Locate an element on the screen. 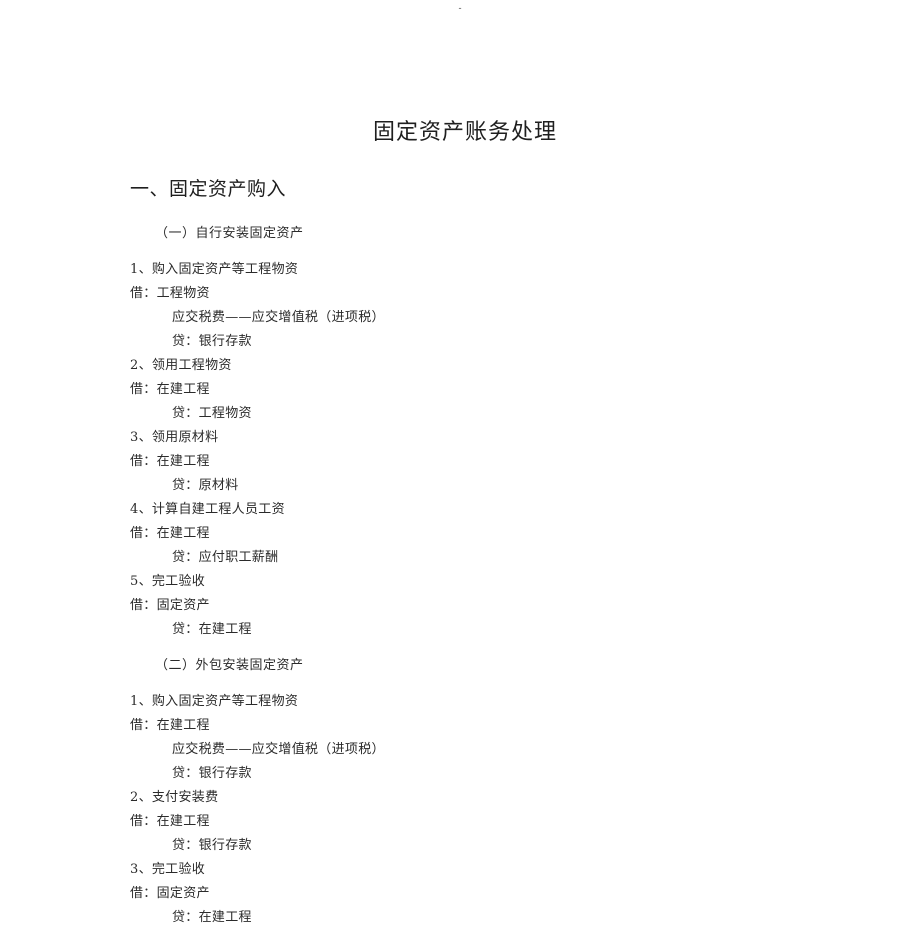 This screenshot has height=948, width=920. entry-item-title: 4、计算自建工程人员工资 is located at coordinates (207, 509).